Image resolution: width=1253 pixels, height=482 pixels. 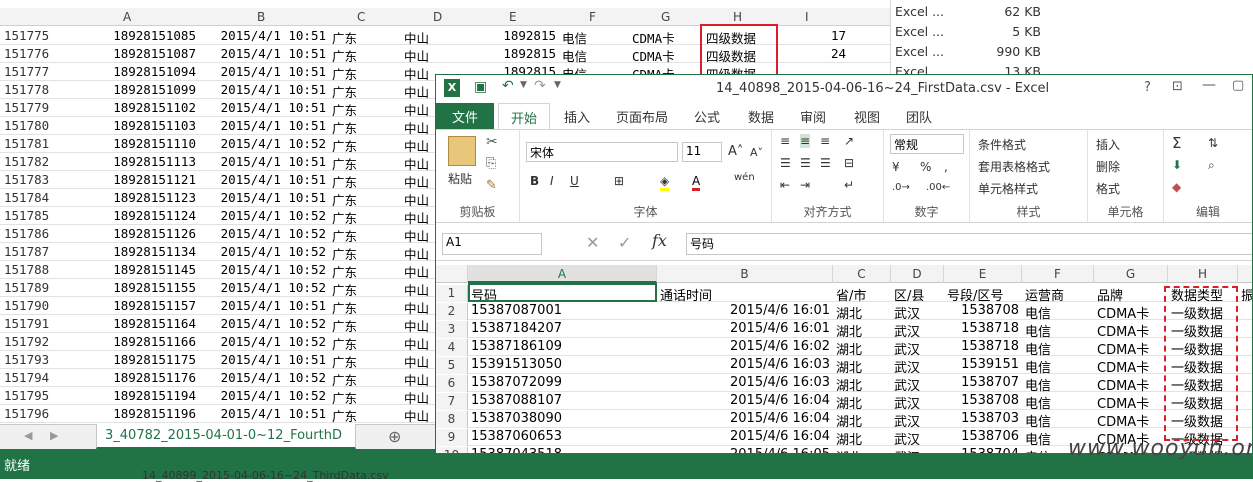 I want to click on sheet-tab-fourthd: 3_40782_2015-04-01-0~12_FourthD, so click(x=226, y=436).